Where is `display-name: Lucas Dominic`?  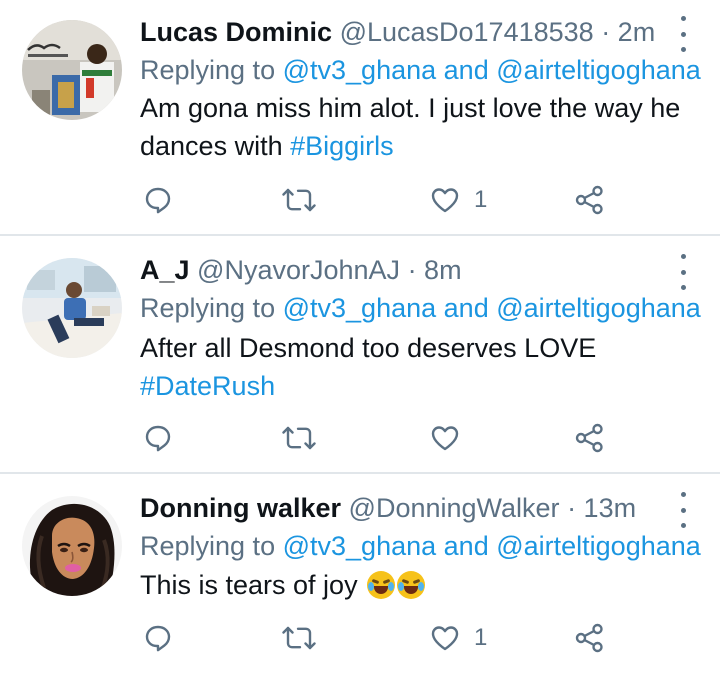 display-name: Lucas Dominic is located at coordinates (236, 32).